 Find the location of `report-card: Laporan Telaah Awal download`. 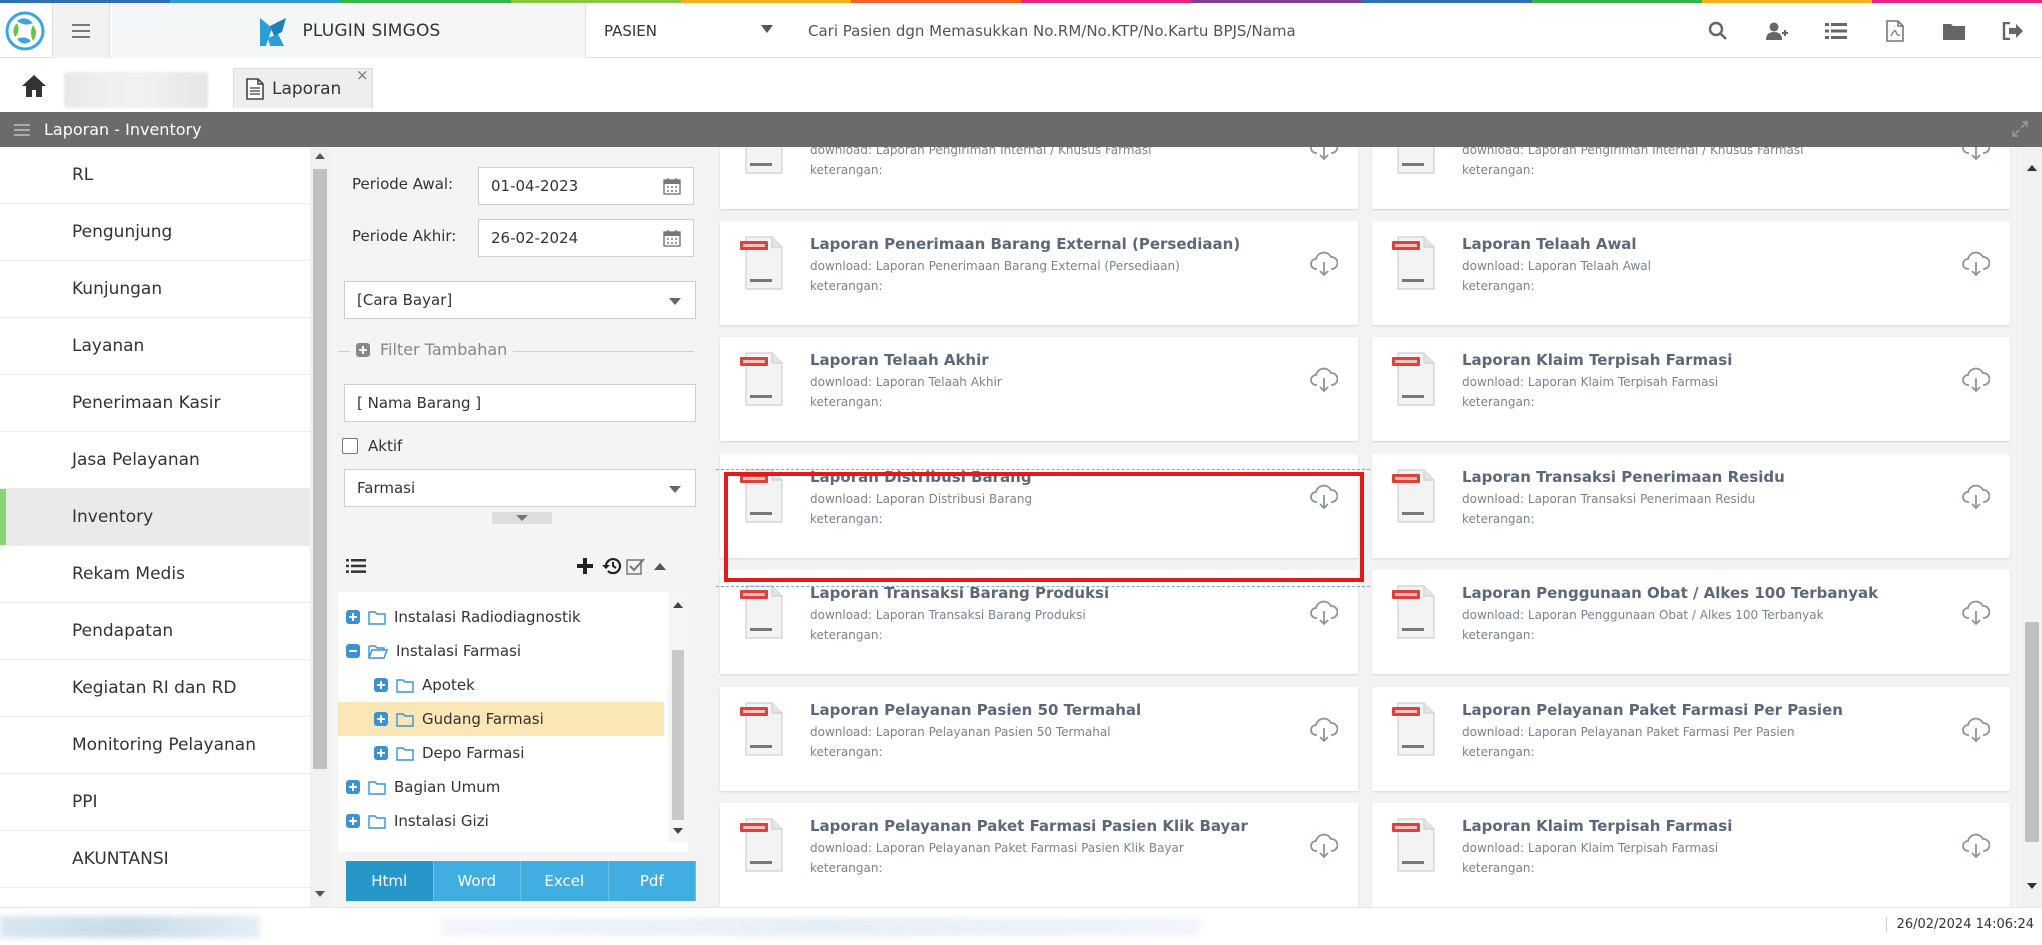

report-card: Laporan Telaah Awal download is located at coordinates (1691, 273).